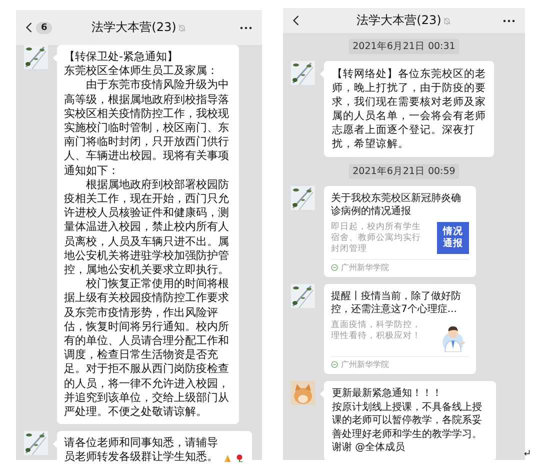 Image resolution: width=533 pixels, height=470 pixels. Describe the element at coordinates (409, 109) in the screenshot. I see `message-text: 【转网络处】各位东莞校区的老师，晚上打扰了，由于防疫的要求，我们现在需要核对老师及家属的人员名单，一会将会有老师志愿者上面逐个登记。深夜打扰，希望谅解。` at that location.